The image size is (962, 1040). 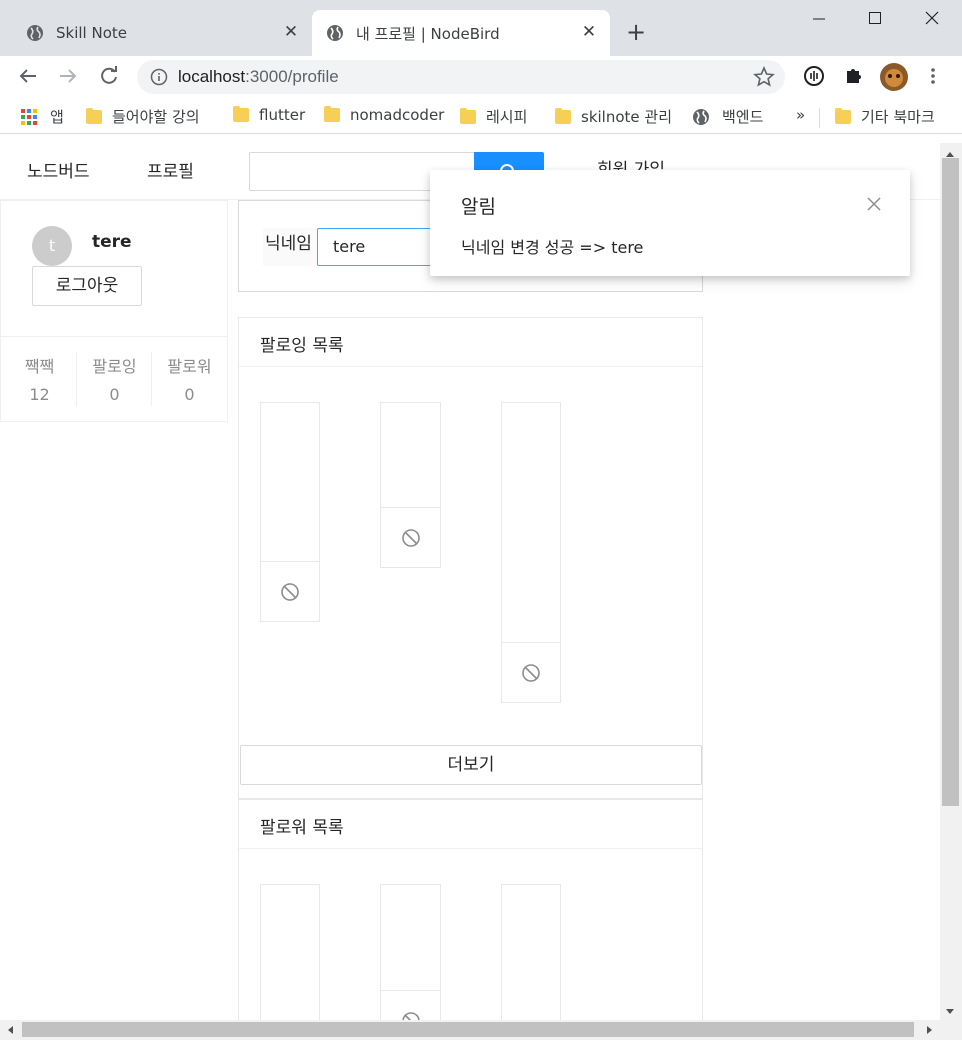 What do you see at coordinates (68, 78) in the screenshot?
I see `forward-icon` at bounding box center [68, 78].